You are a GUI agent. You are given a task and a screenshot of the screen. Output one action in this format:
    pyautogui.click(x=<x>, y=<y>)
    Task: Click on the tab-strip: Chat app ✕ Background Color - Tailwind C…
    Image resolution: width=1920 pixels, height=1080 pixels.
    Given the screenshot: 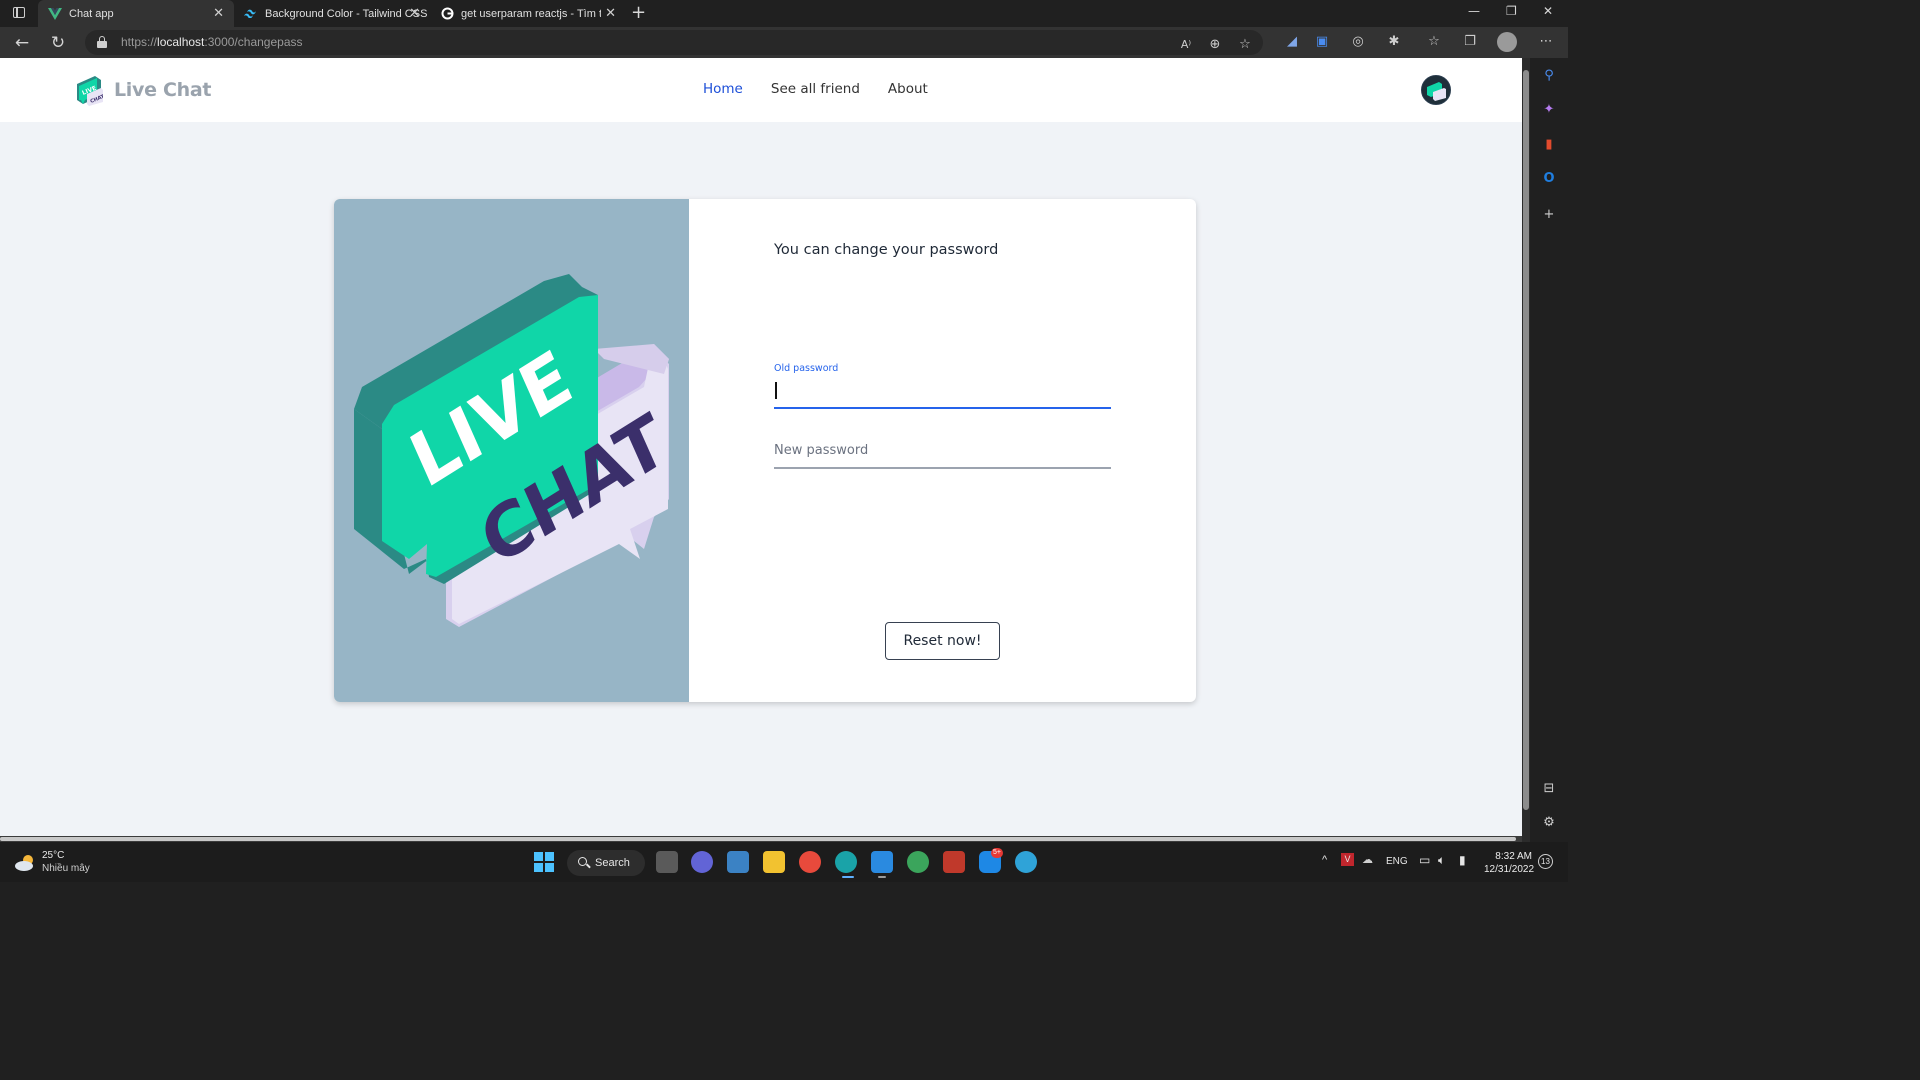 What is the action you would take?
    pyautogui.click(x=784, y=13)
    